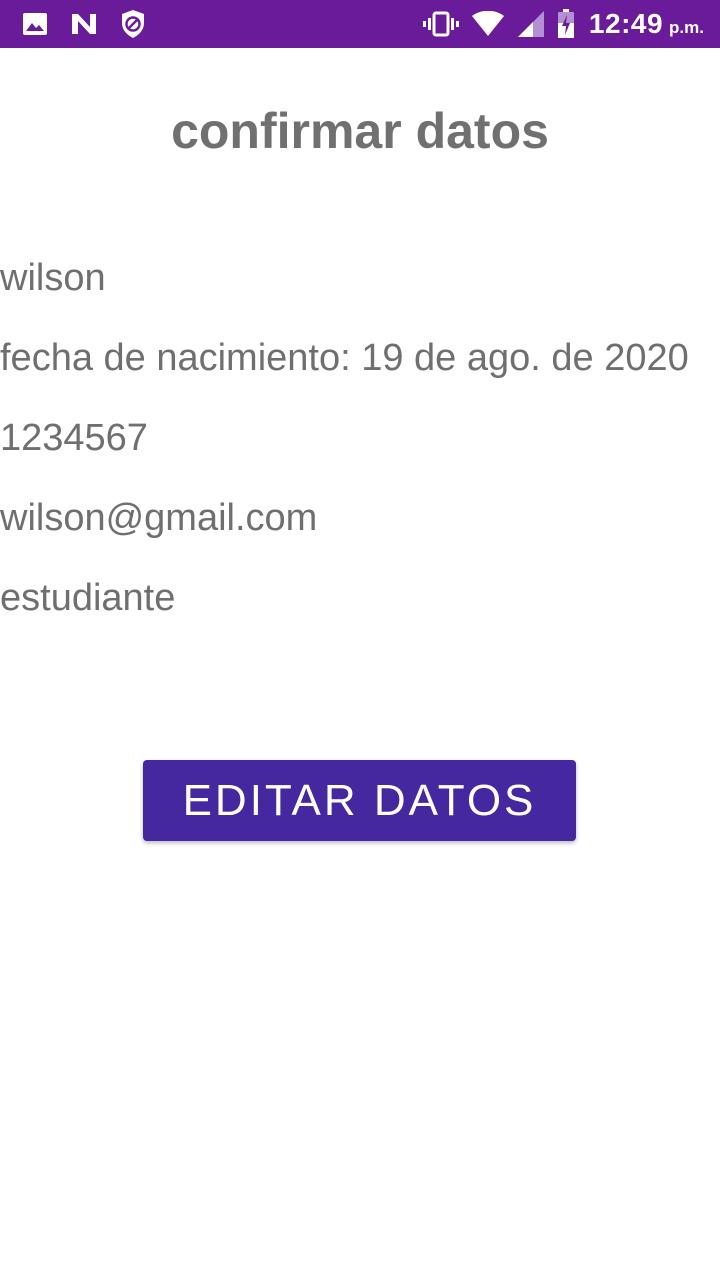  What do you see at coordinates (35, 24) in the screenshot?
I see `image-icon` at bounding box center [35, 24].